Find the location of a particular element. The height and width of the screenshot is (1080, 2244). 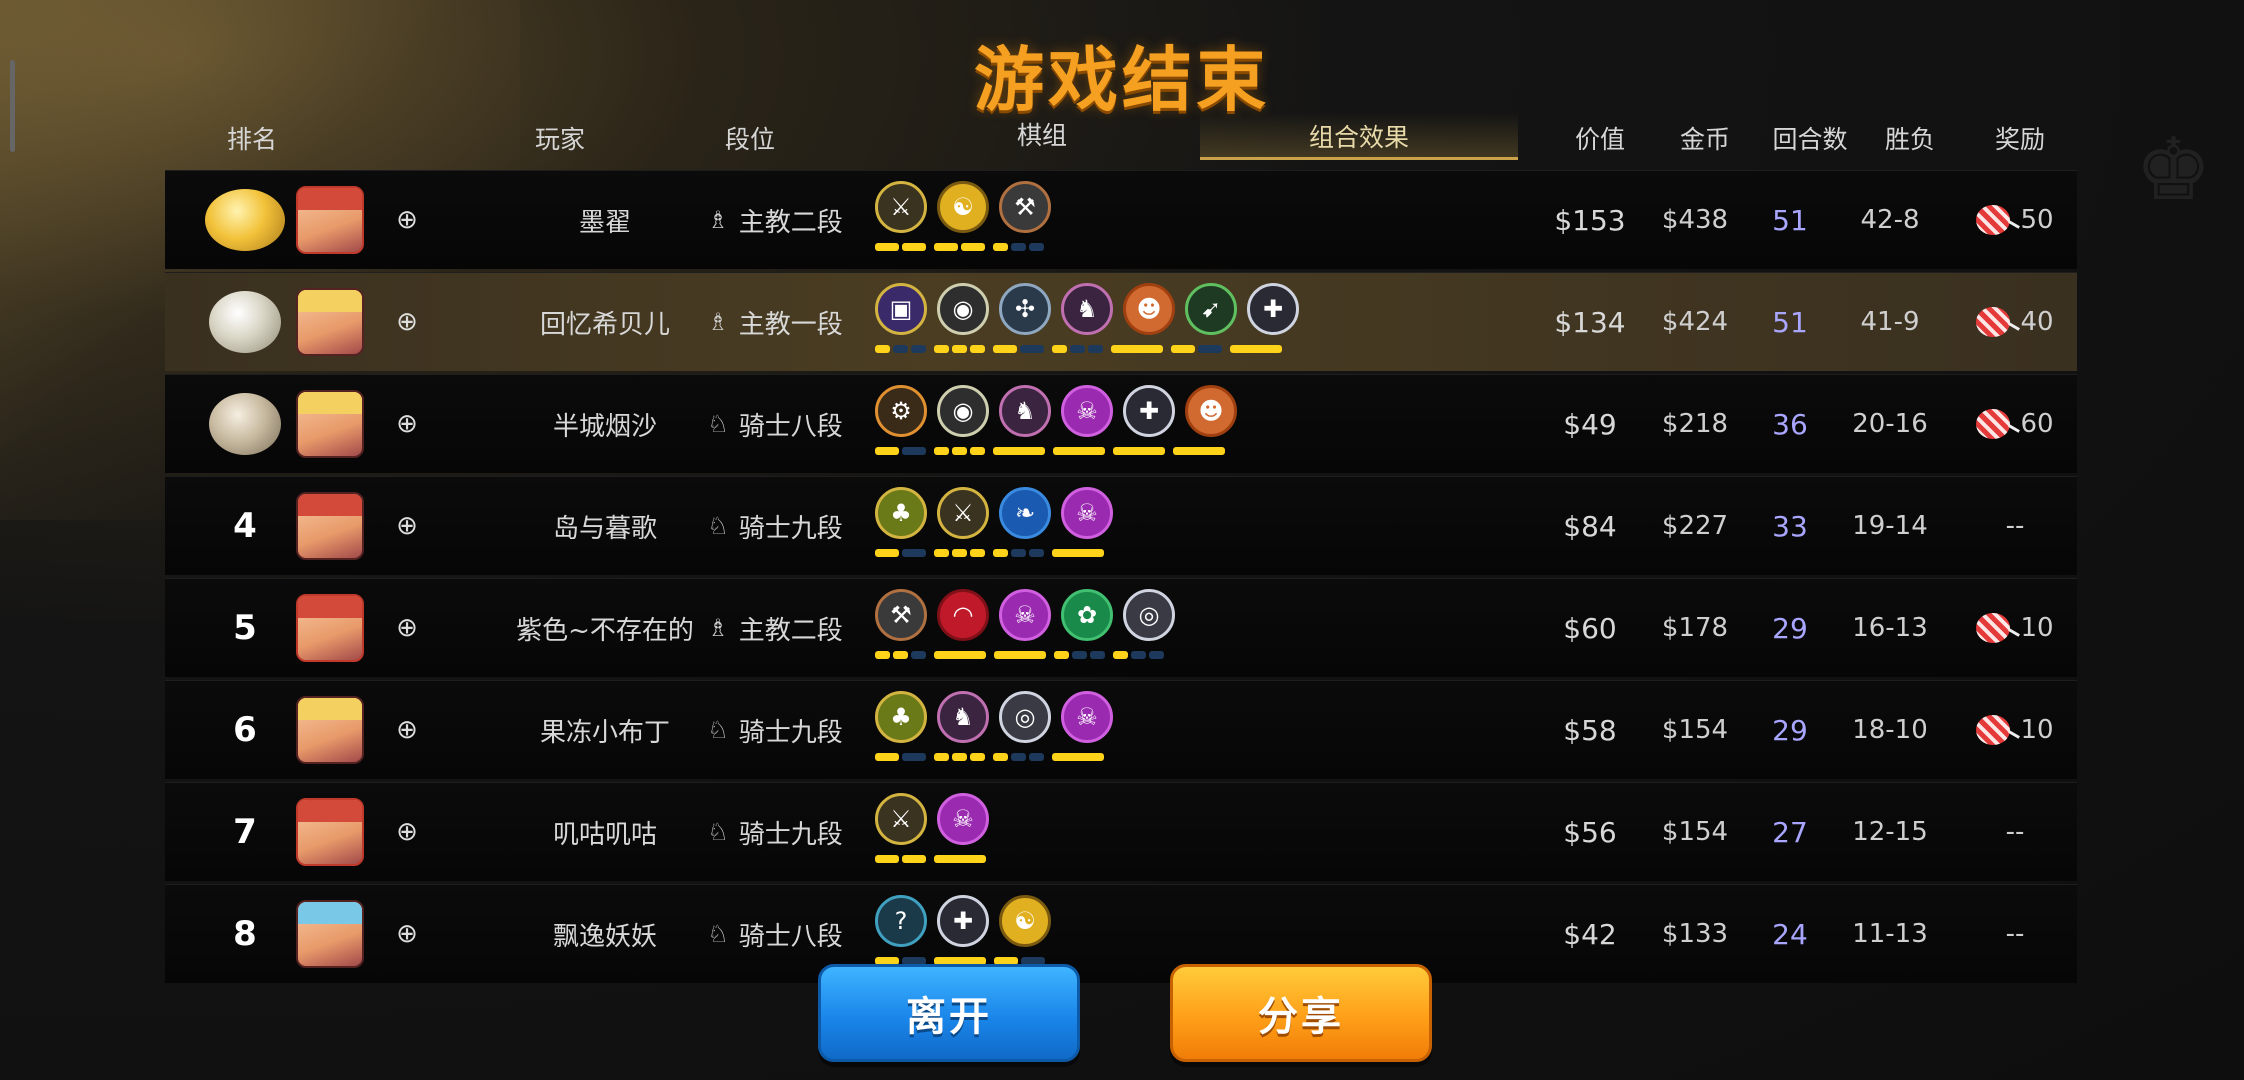

player-winloss: 41-9 is located at coordinates (1890, 322).